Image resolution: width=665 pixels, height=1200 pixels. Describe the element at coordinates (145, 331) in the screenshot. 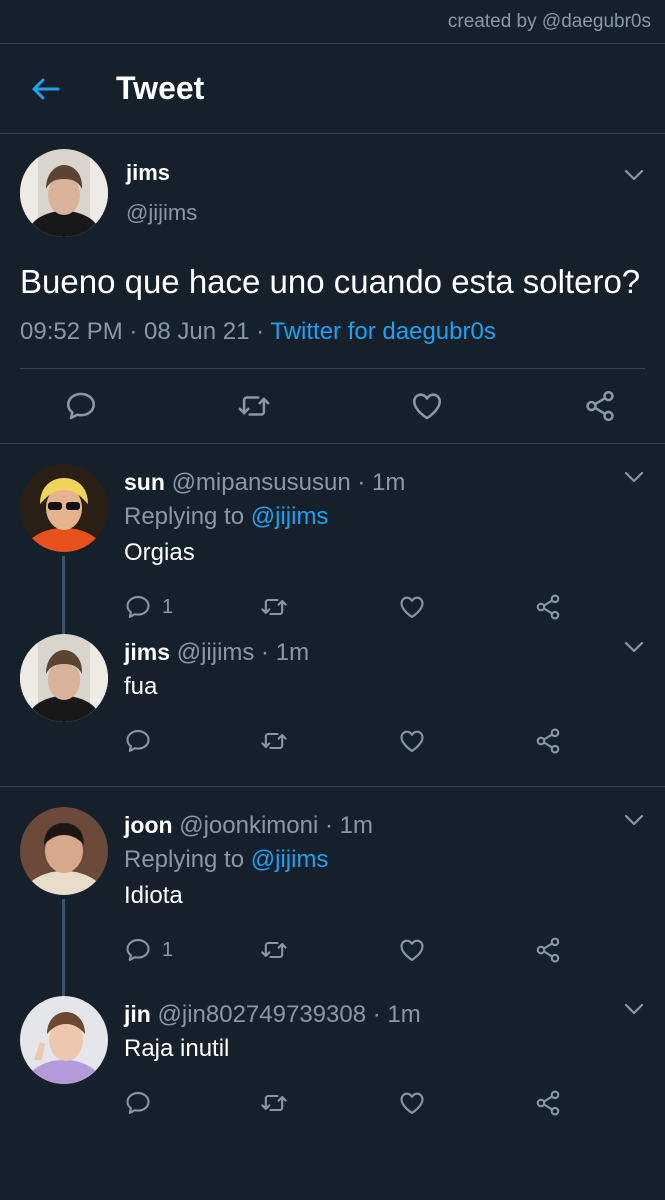

I see `tweet-timestamp: 09:52 PM · 08 Jun 21 ·` at that location.